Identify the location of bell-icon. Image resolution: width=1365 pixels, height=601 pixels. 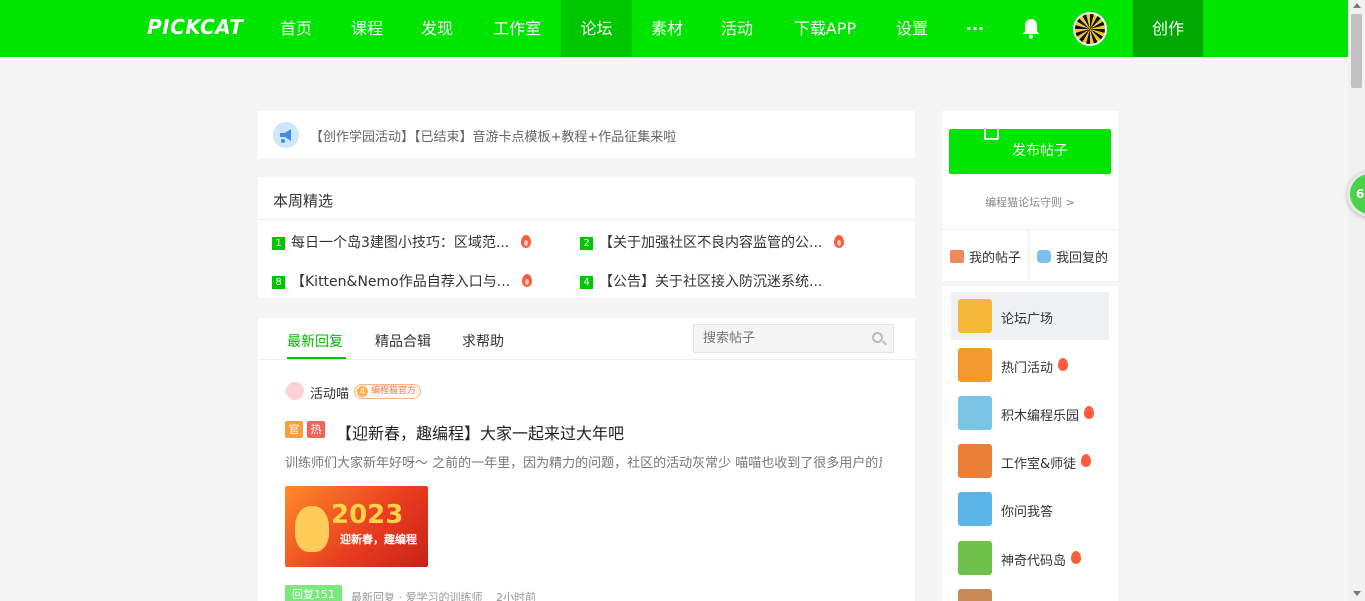
(1031, 28).